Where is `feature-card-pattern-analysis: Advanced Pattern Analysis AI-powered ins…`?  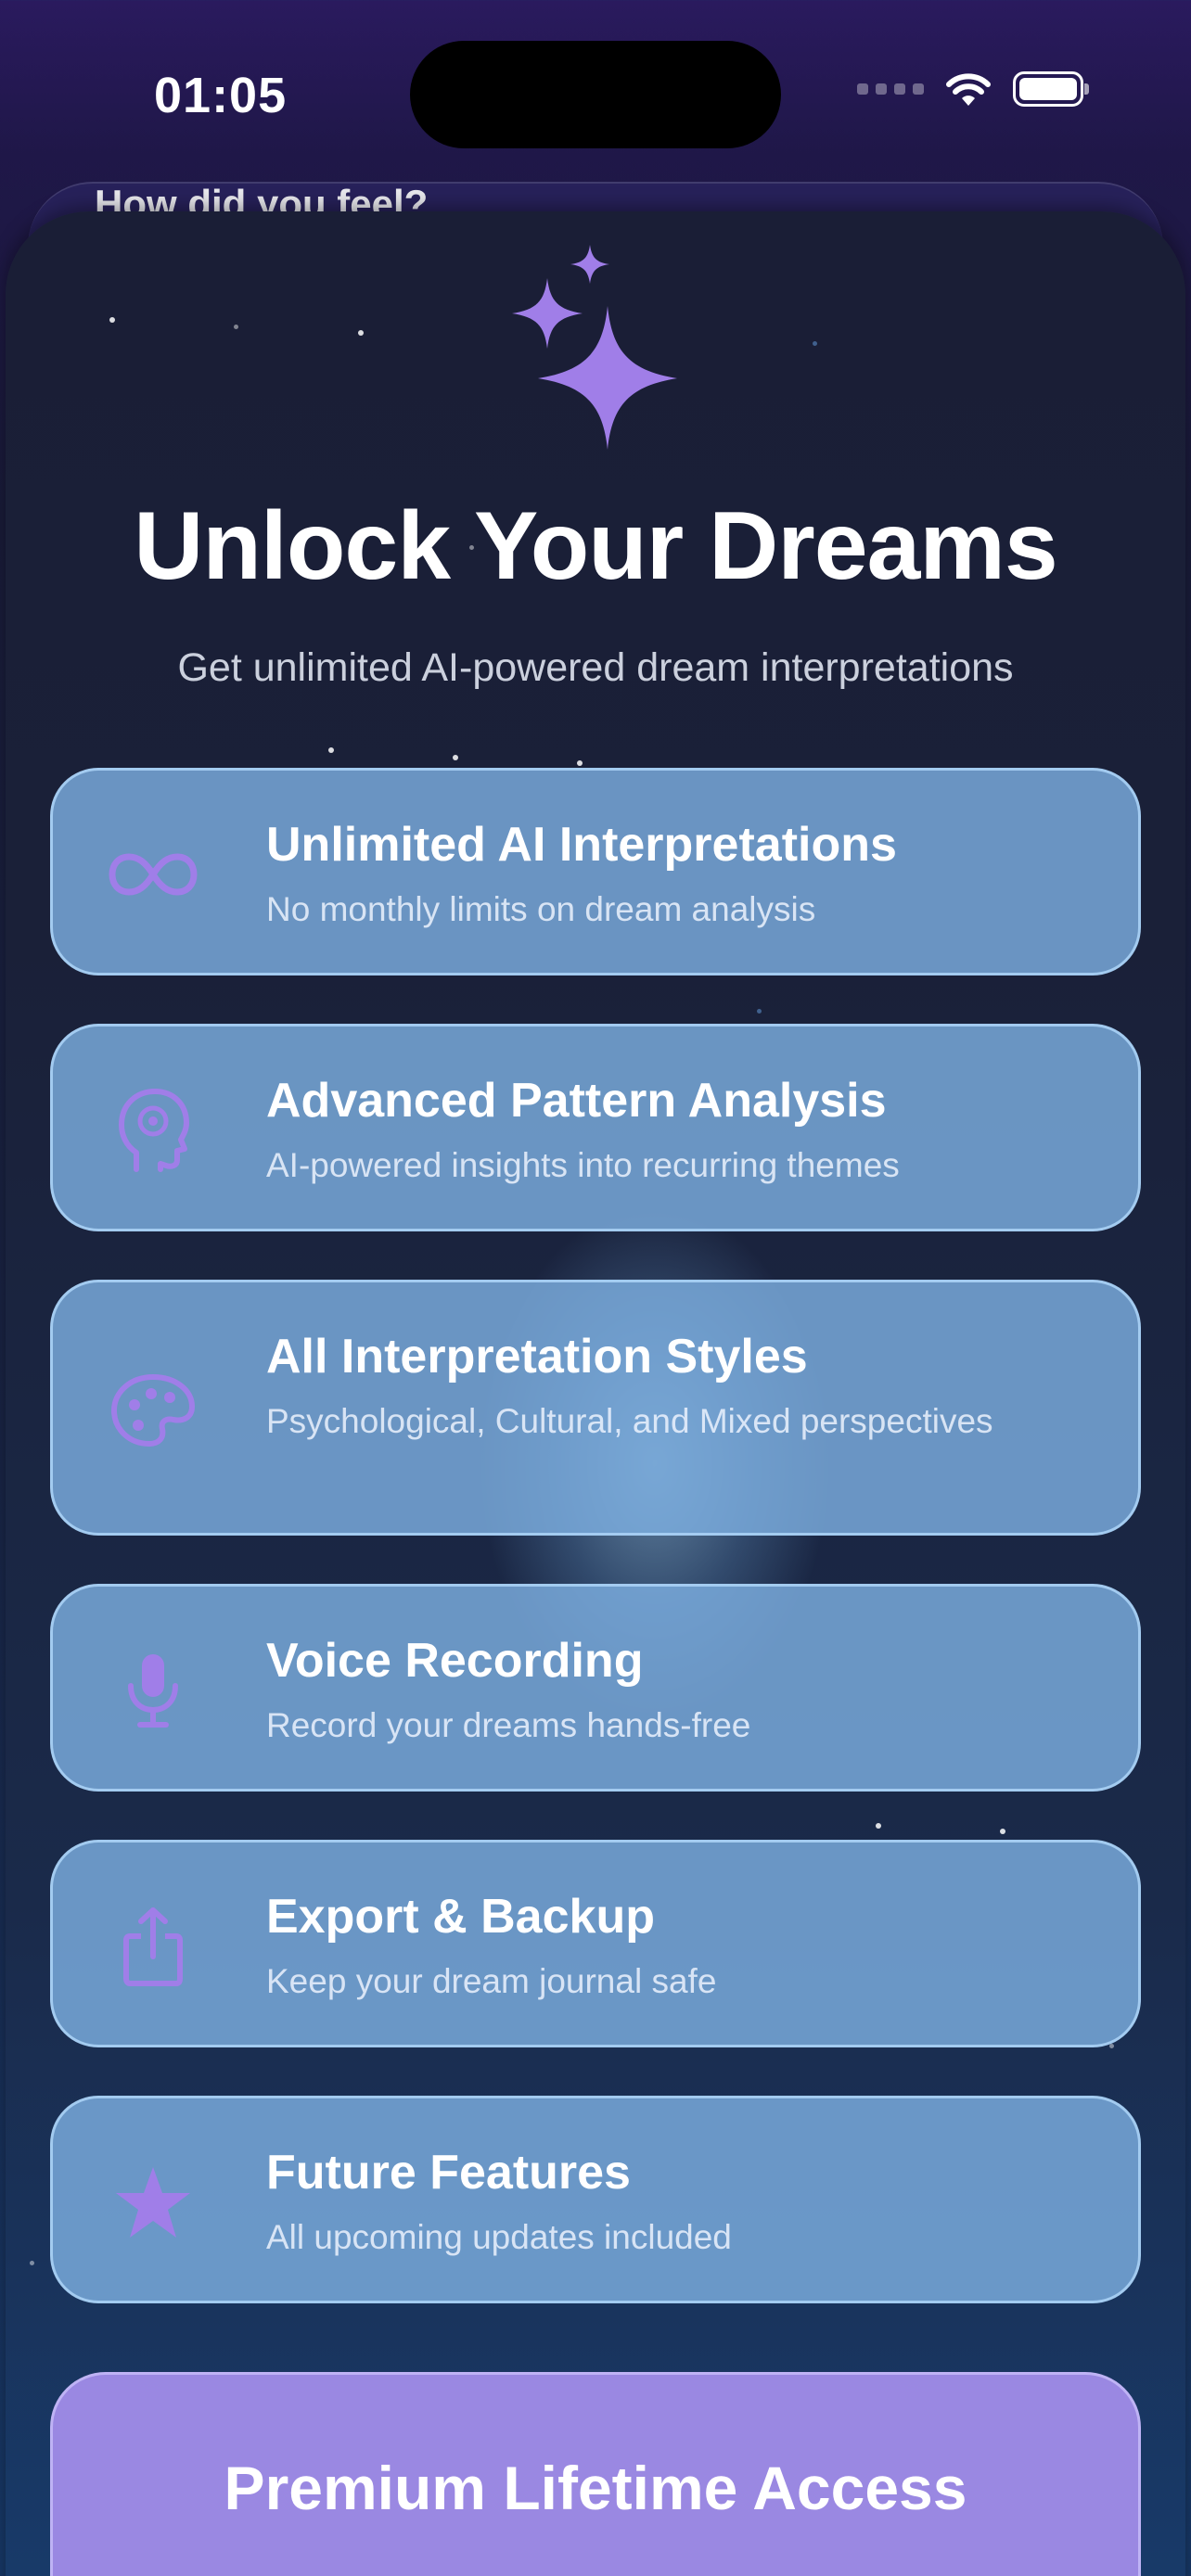 feature-card-pattern-analysis: Advanced Pattern Analysis AI-powered ins… is located at coordinates (595, 1127).